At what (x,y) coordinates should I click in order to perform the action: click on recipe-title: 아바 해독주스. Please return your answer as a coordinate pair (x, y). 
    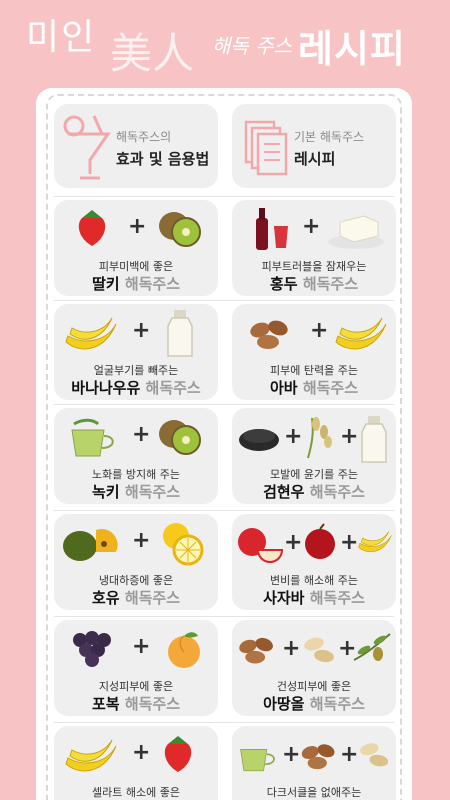
    Looking at the image, I should click on (314, 387).